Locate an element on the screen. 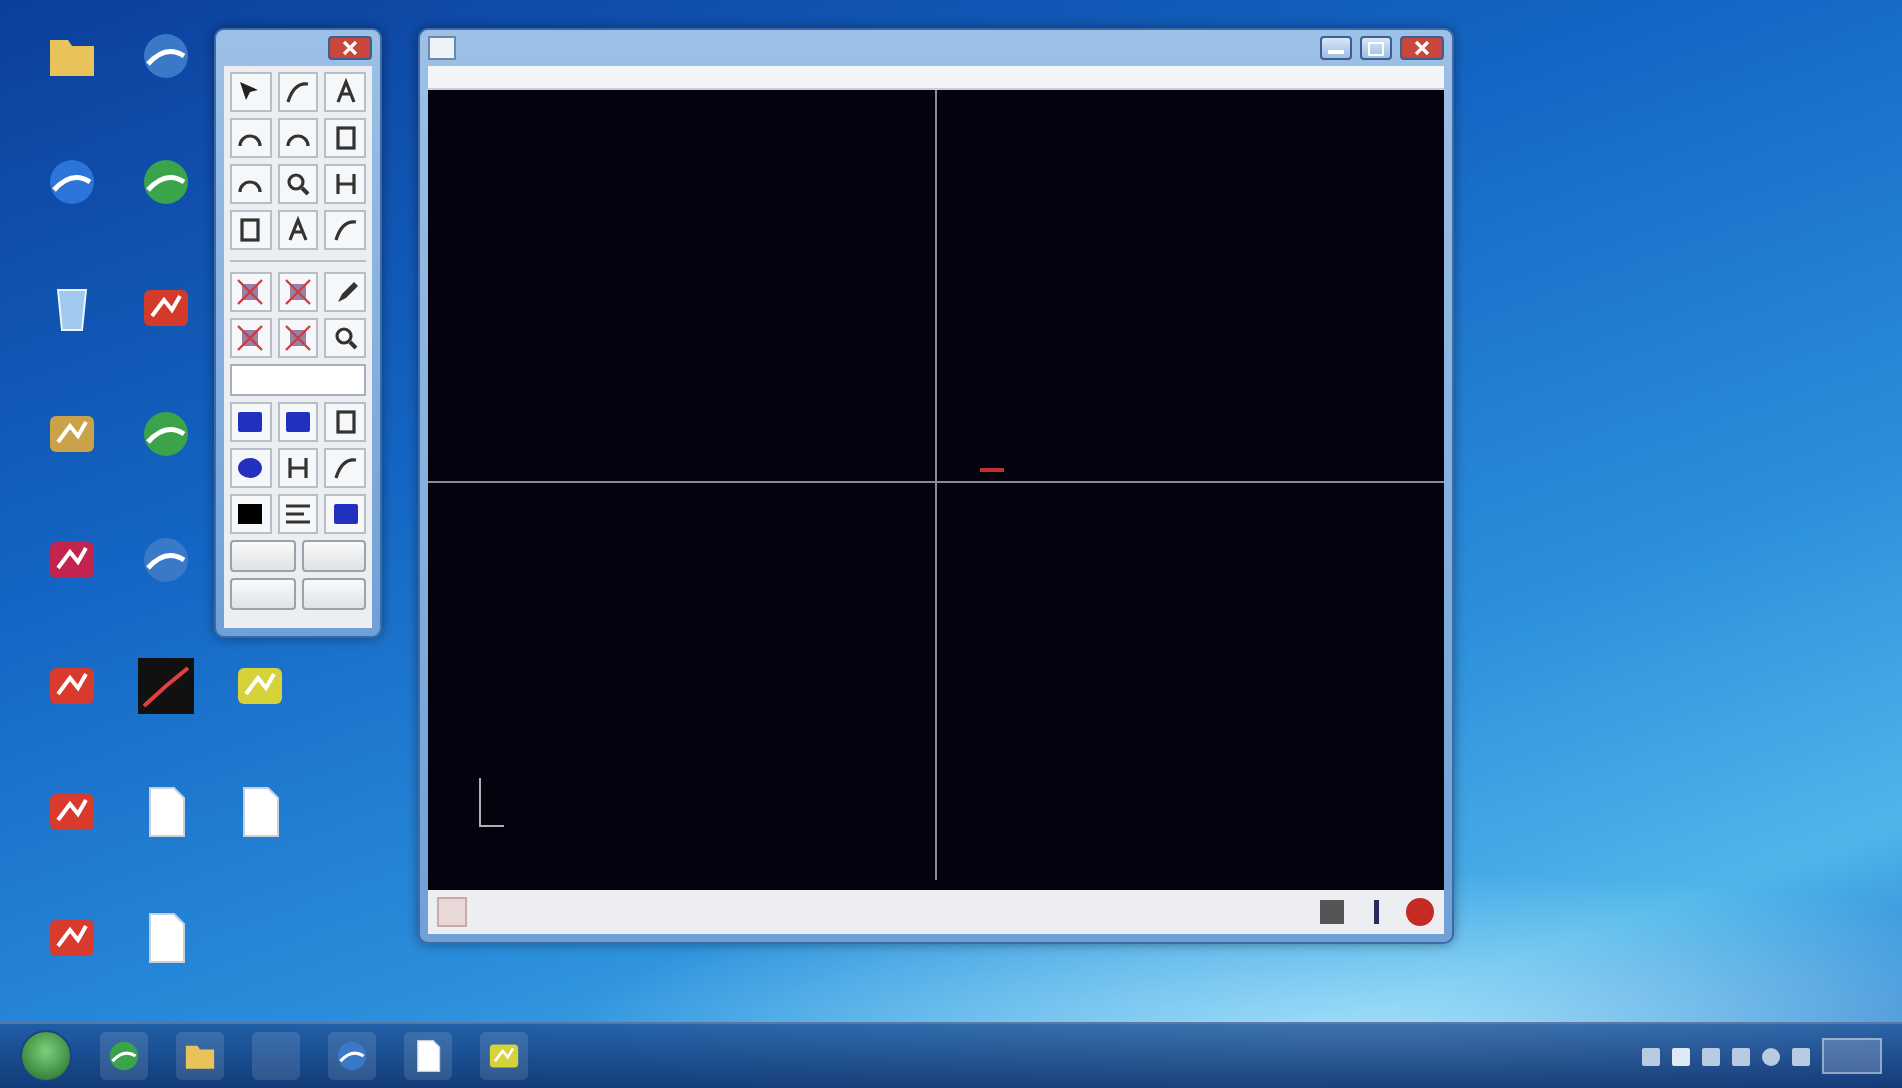 The height and width of the screenshot is (1088, 1902). select-field is located at coordinates (298, 380).